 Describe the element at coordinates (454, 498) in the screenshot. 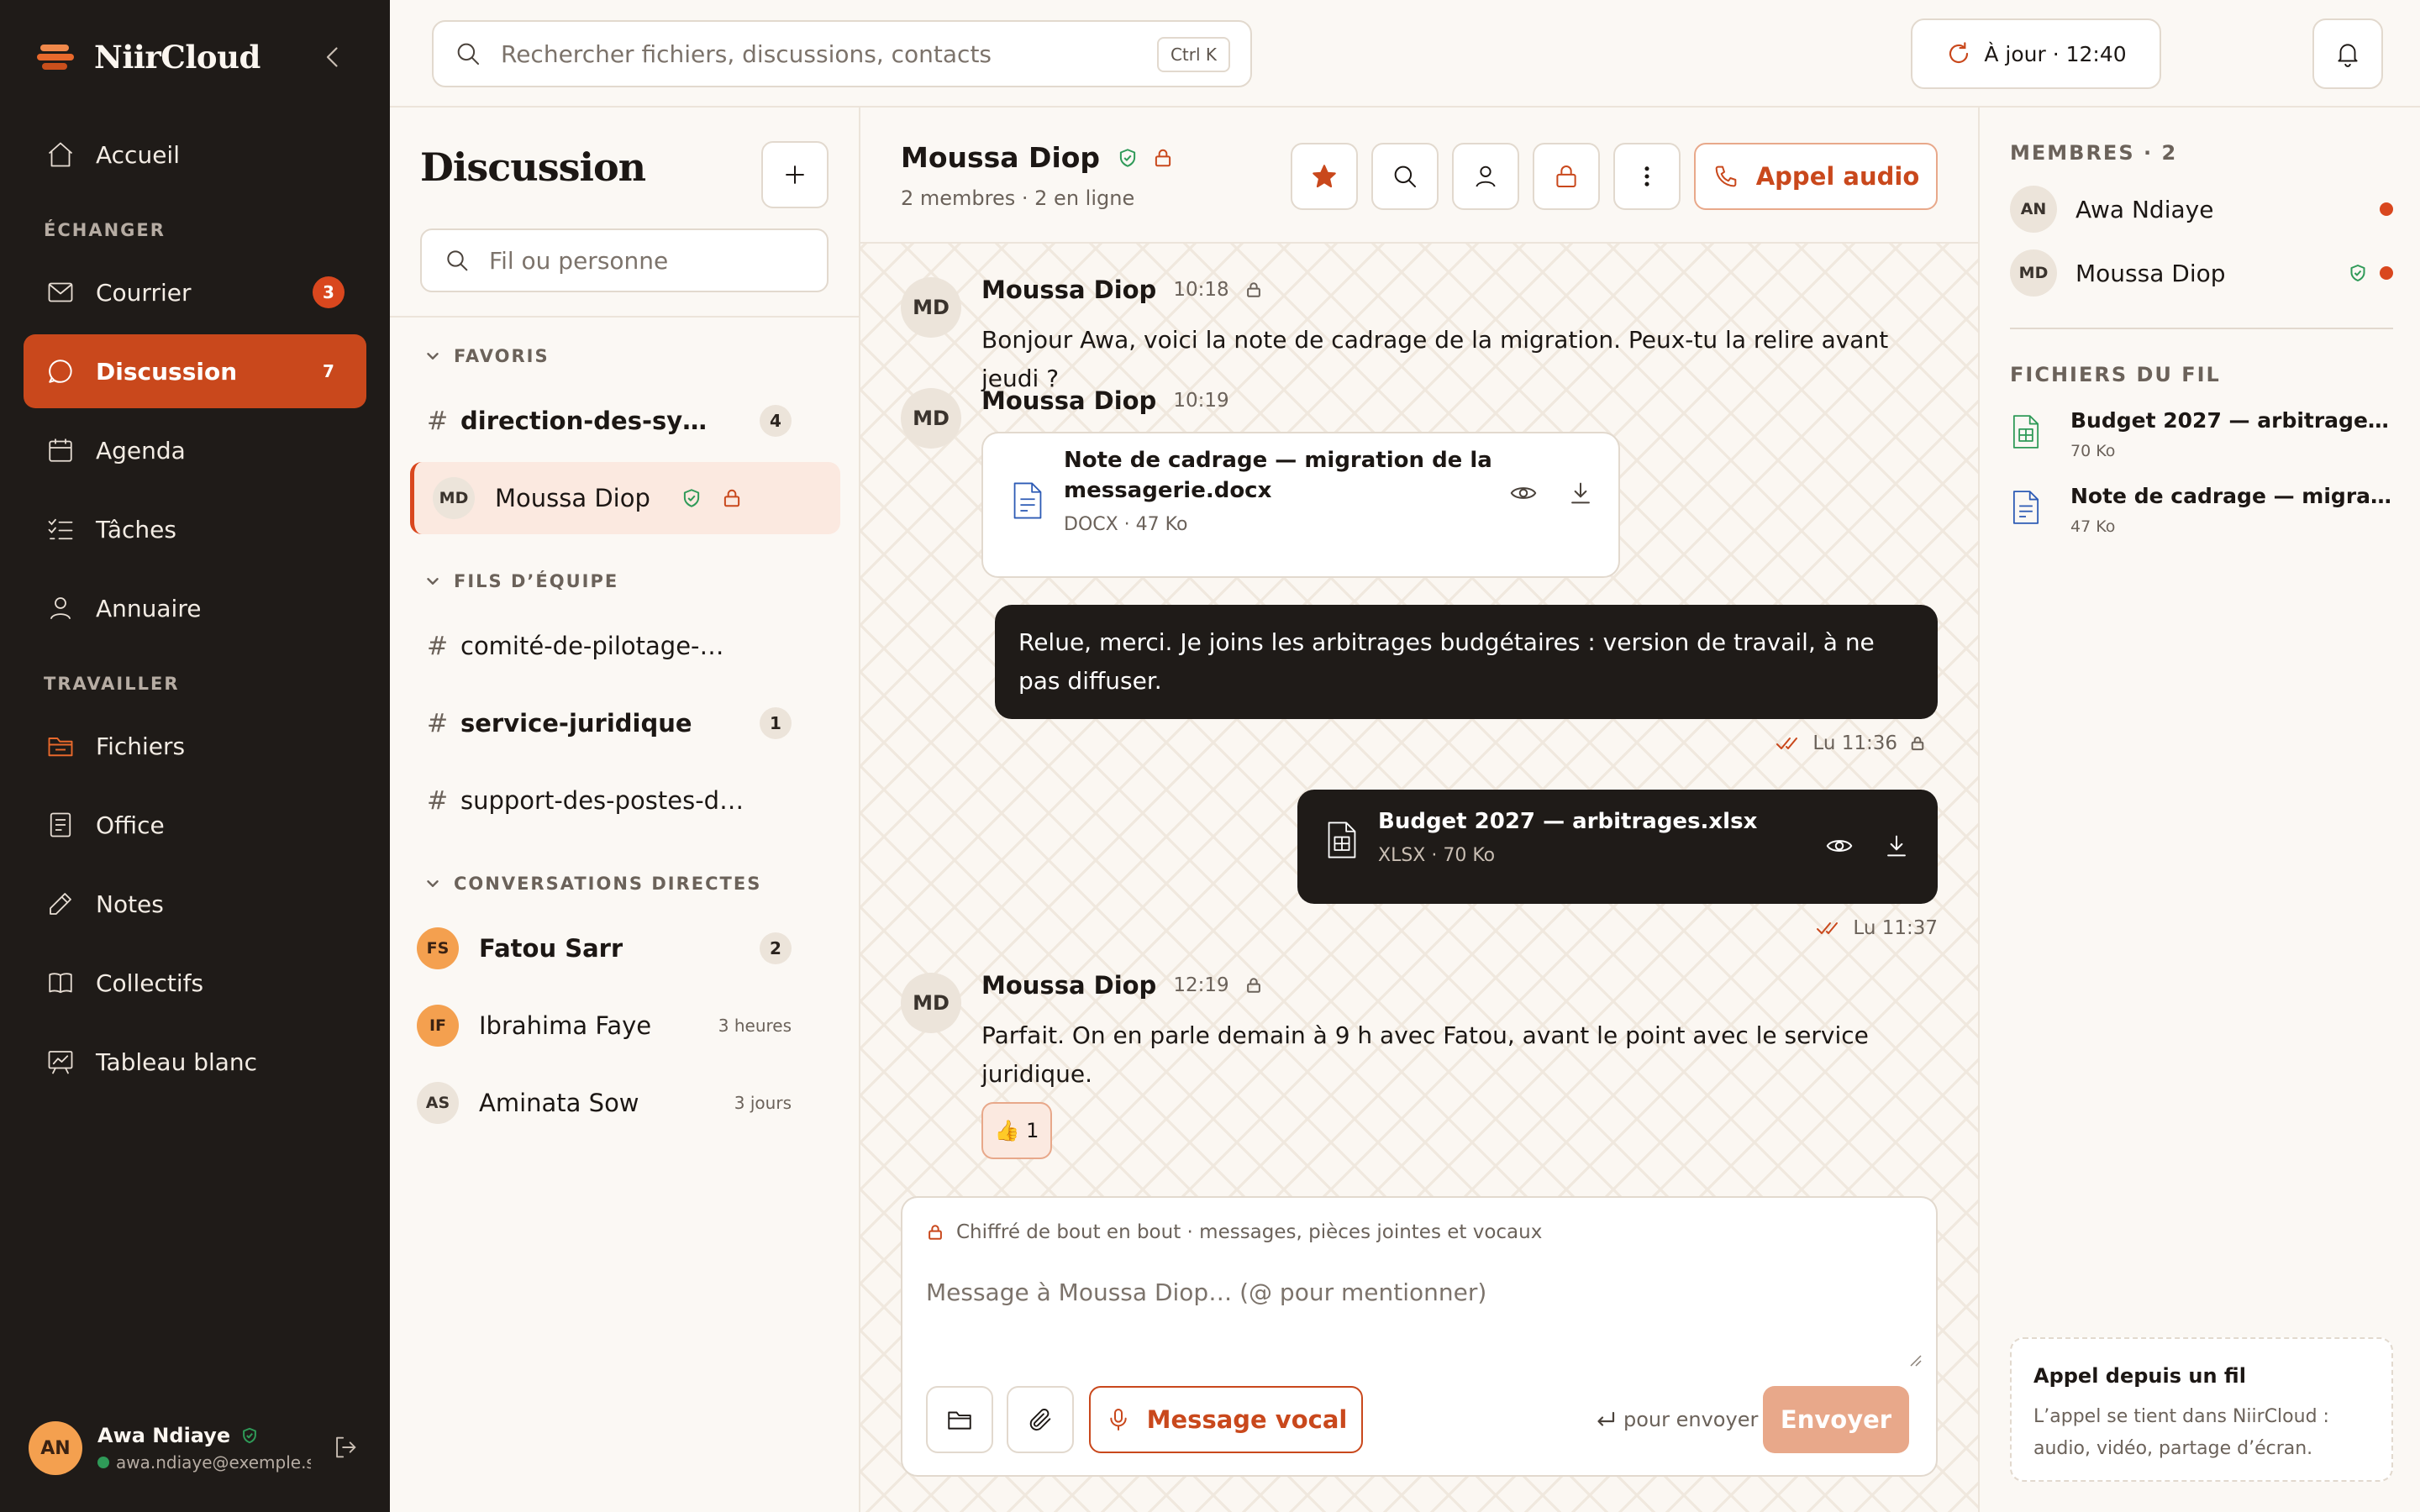

I see `avatar: MD` at that location.